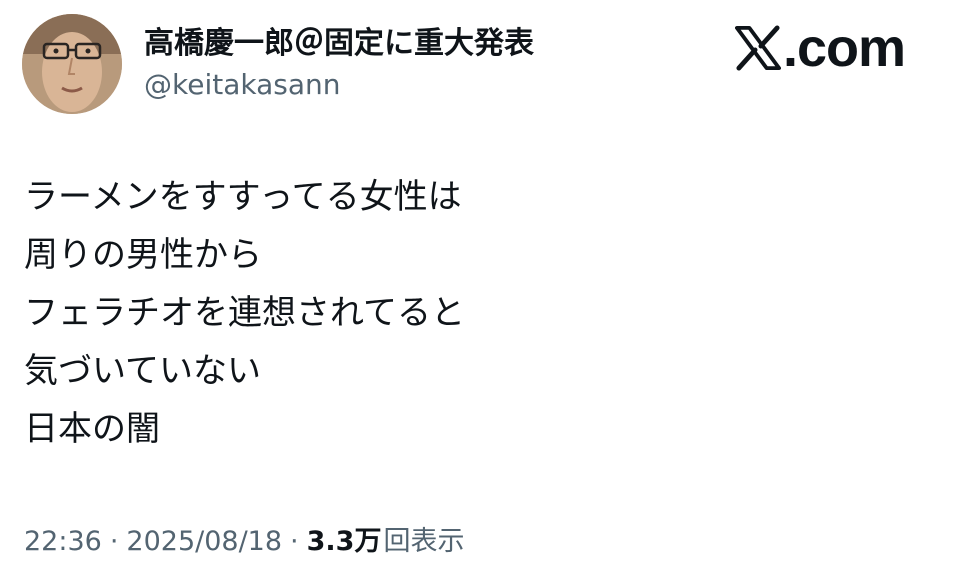 The height and width of the screenshot is (573, 959). What do you see at coordinates (243, 197) in the screenshot?
I see `tweet-line: ラーメンをすすってる女性は` at bounding box center [243, 197].